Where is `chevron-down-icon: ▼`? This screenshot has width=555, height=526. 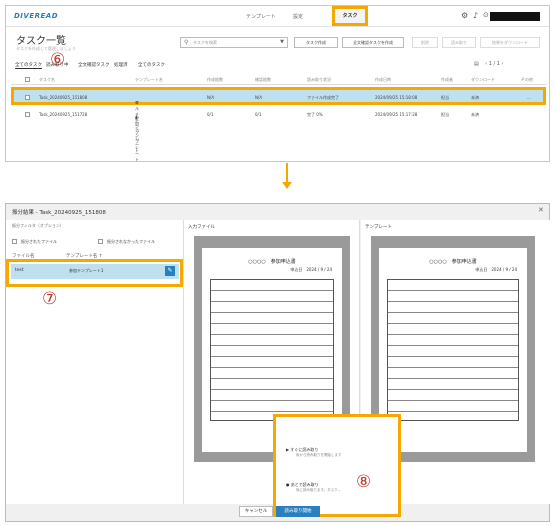
chevron-down-icon: ▼ is located at coordinates (282, 42).